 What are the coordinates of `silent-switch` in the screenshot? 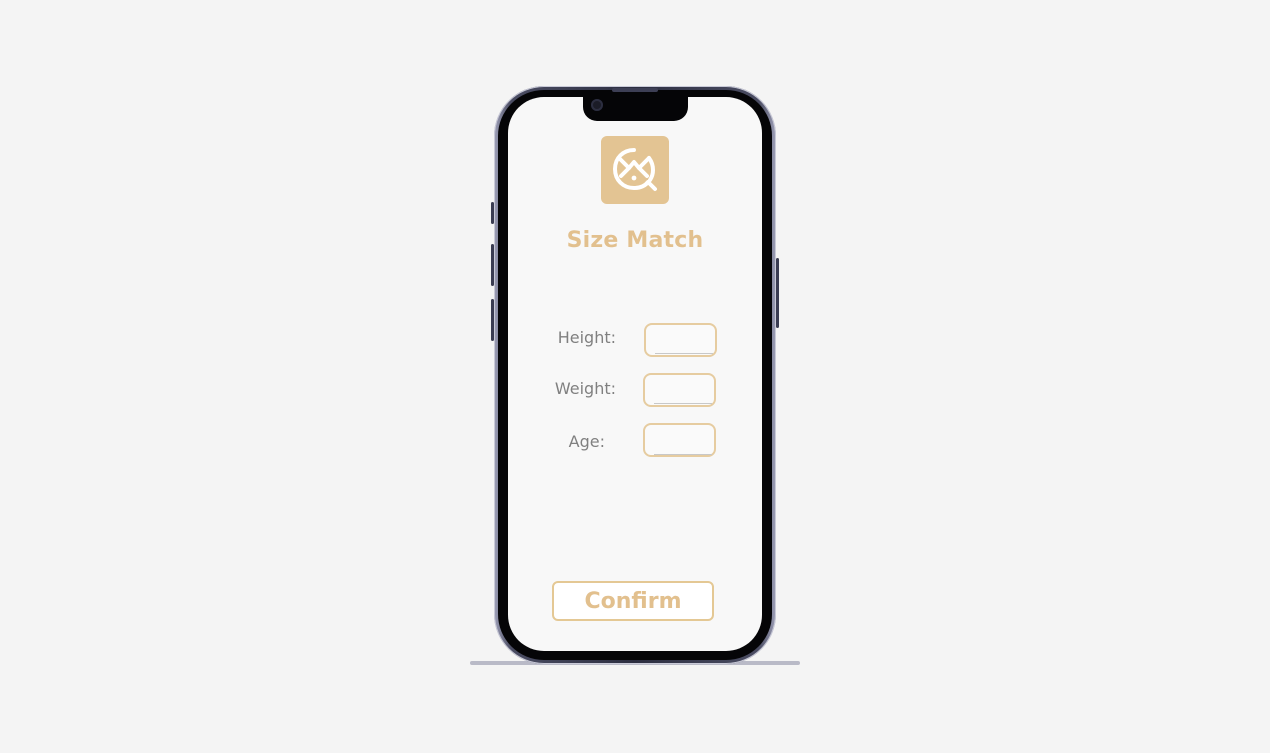 It's located at (492, 213).